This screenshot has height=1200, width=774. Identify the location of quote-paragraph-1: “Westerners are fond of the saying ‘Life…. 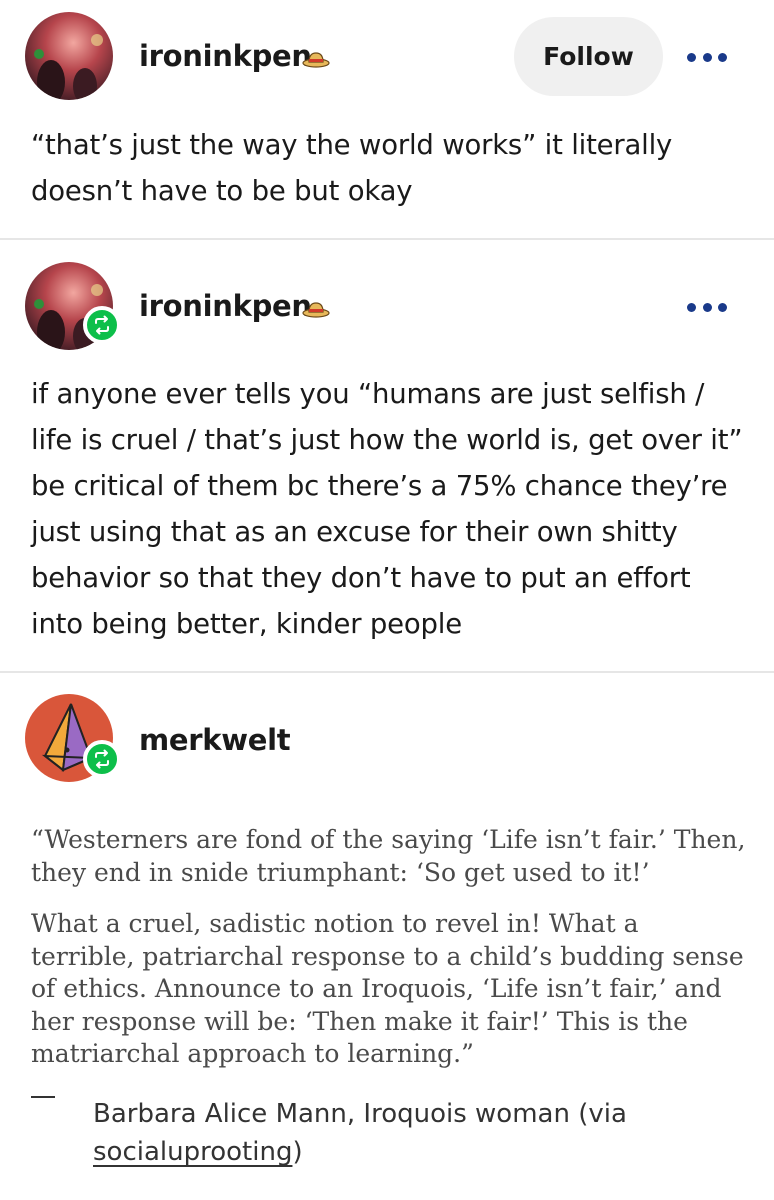
(388, 856).